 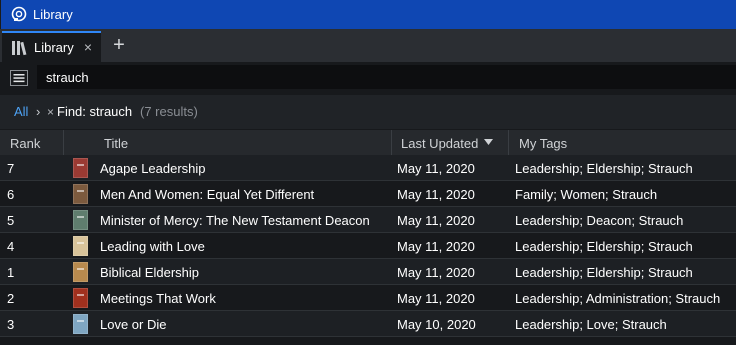 What do you see at coordinates (53, 14) in the screenshot?
I see `window-title: Library` at bounding box center [53, 14].